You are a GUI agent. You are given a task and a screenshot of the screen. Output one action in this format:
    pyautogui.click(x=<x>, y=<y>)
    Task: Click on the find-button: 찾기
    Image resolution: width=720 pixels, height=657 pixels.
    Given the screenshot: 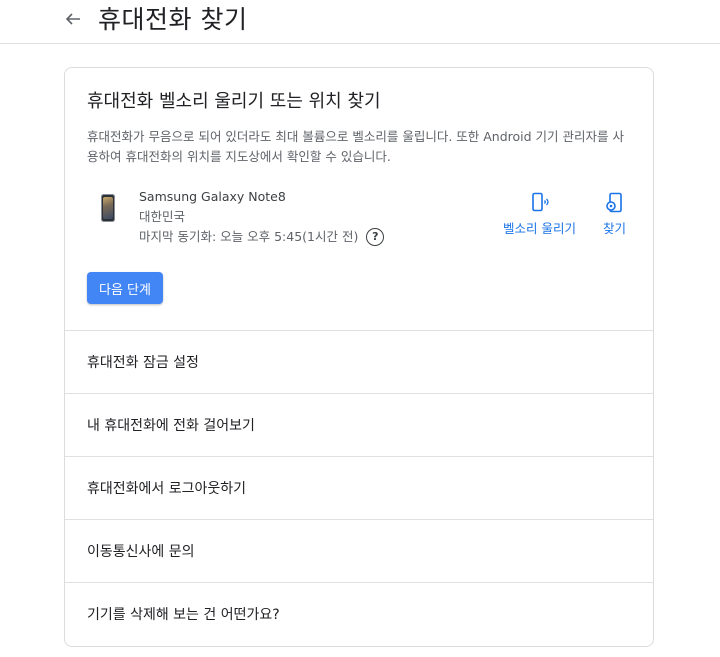 What is the action you would take?
    pyautogui.click(x=614, y=214)
    